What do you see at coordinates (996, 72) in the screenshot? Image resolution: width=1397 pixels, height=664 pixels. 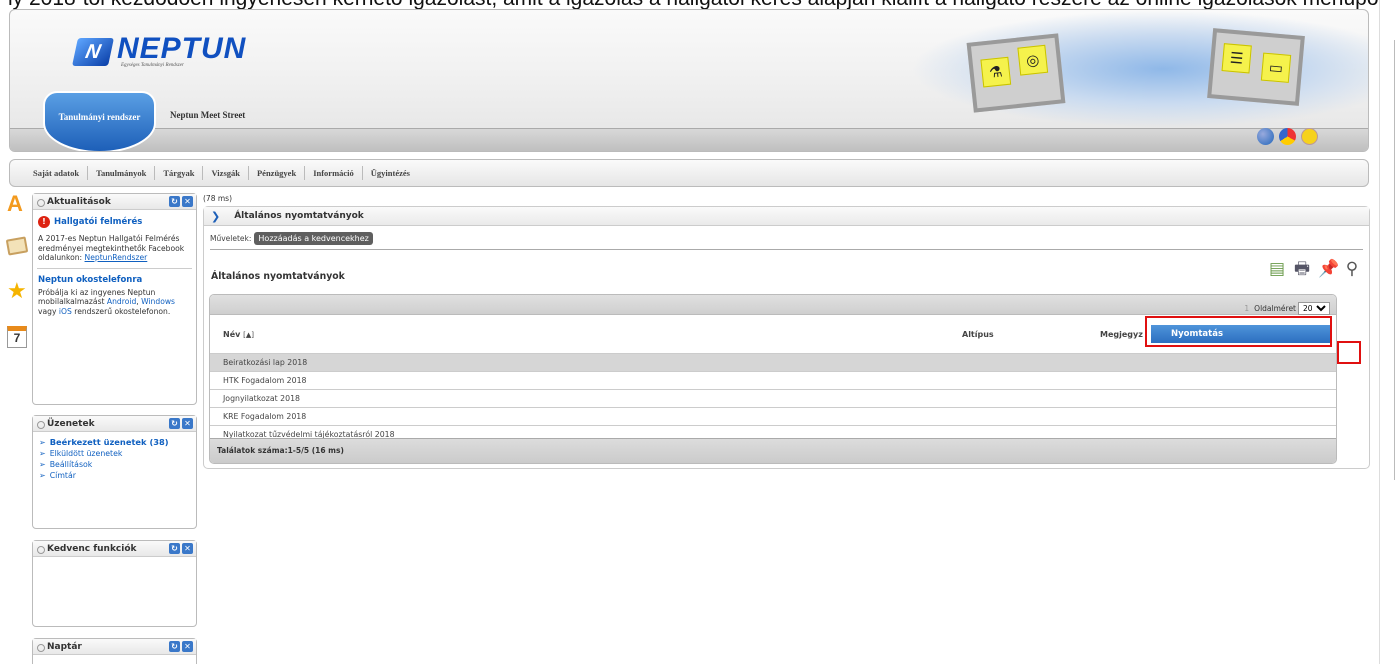 I see `books-note-icon: ⚗` at bounding box center [996, 72].